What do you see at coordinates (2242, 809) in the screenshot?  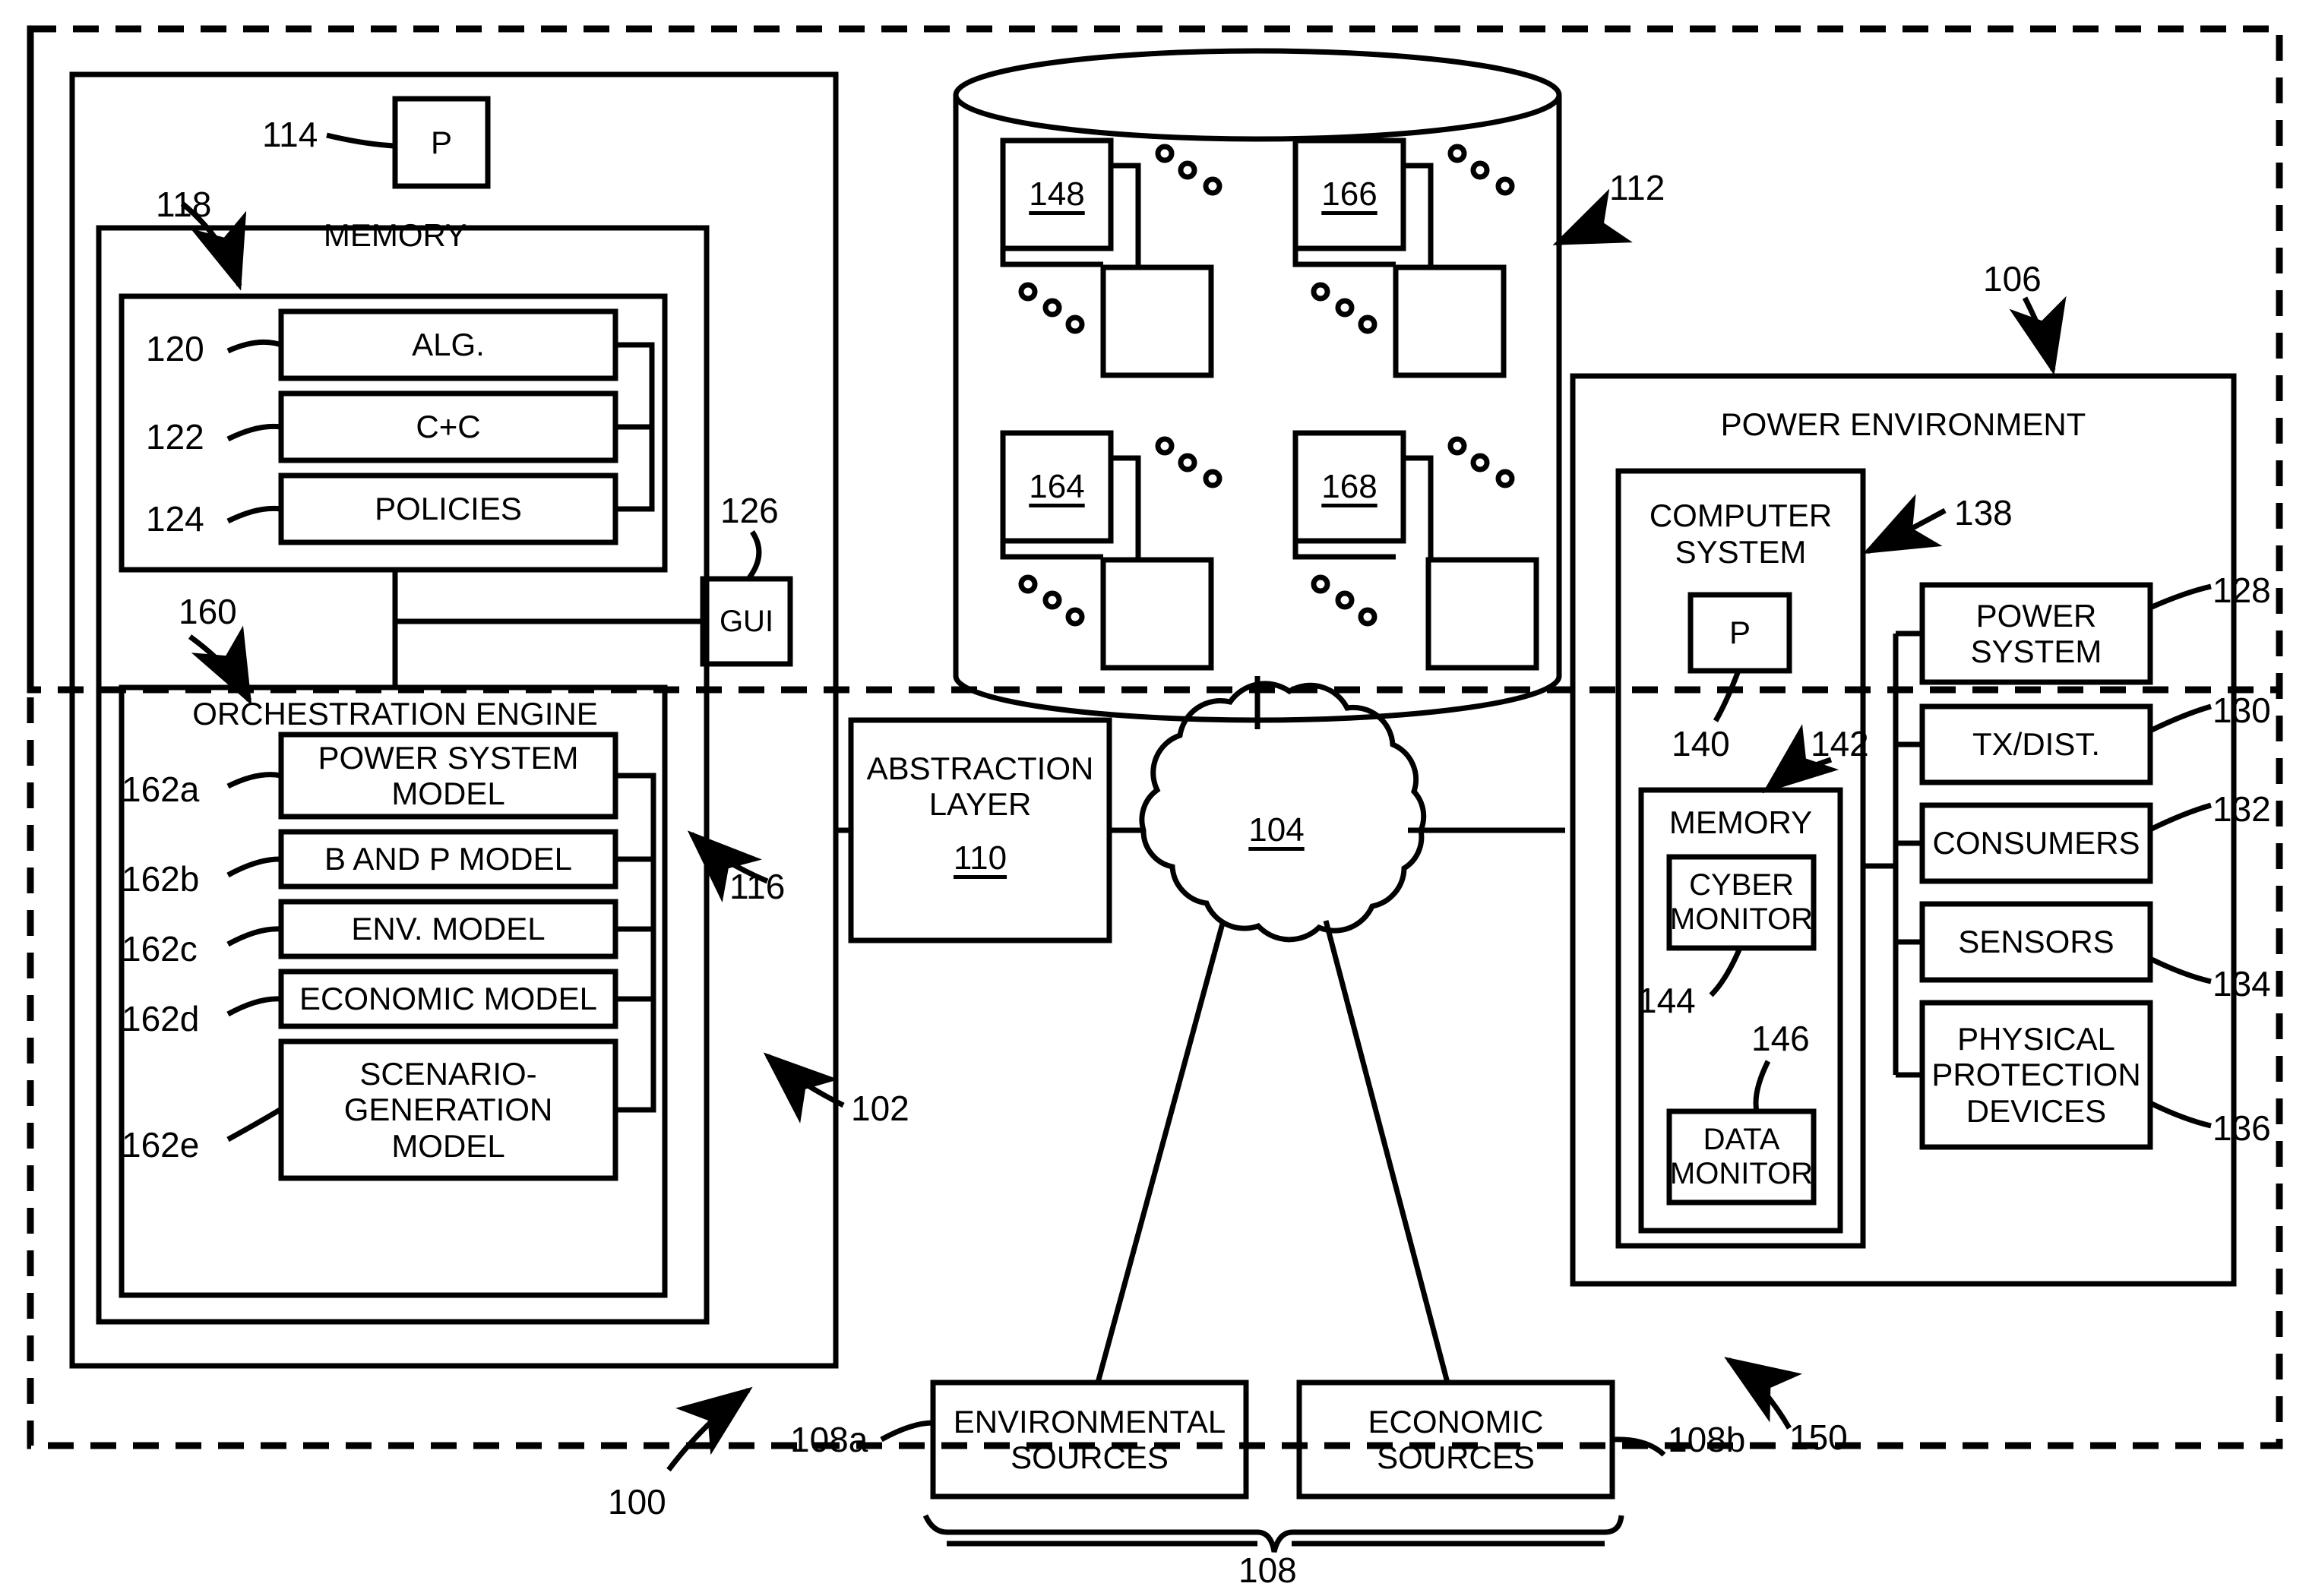 I see `ref-132: 132` at bounding box center [2242, 809].